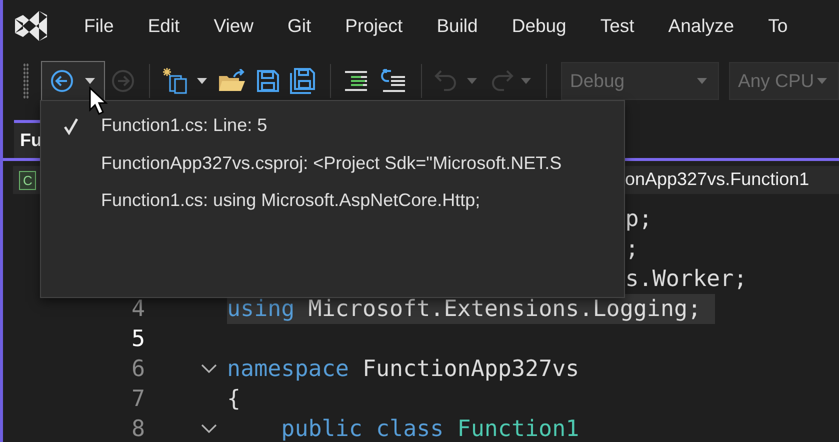  I want to click on menu-item: Test, so click(617, 26).